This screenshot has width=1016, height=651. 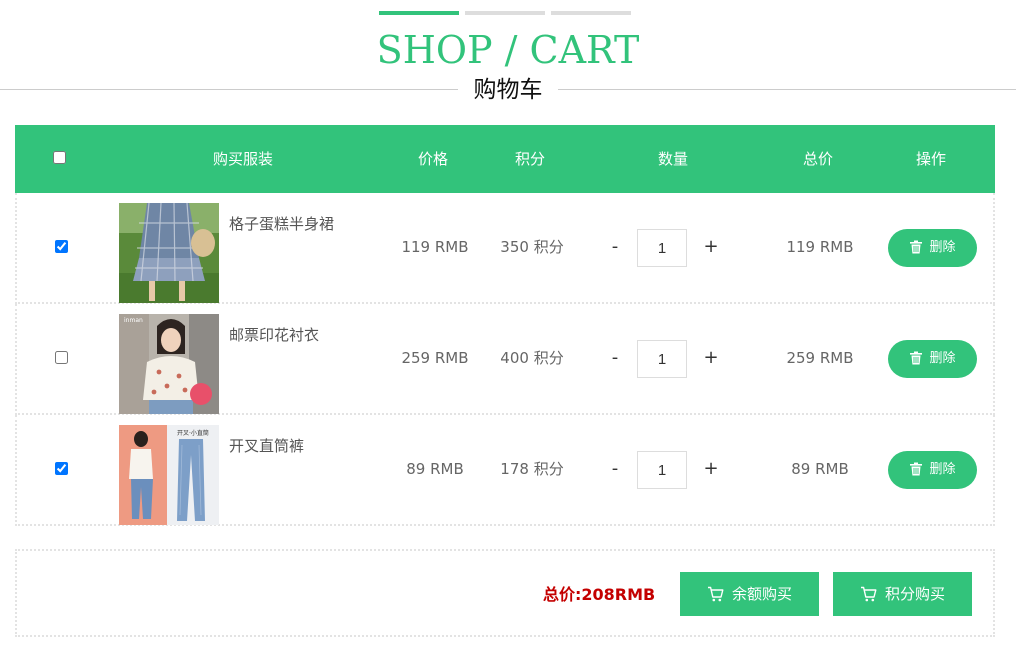 I want to click on column-total: 总价, so click(x=817, y=159).